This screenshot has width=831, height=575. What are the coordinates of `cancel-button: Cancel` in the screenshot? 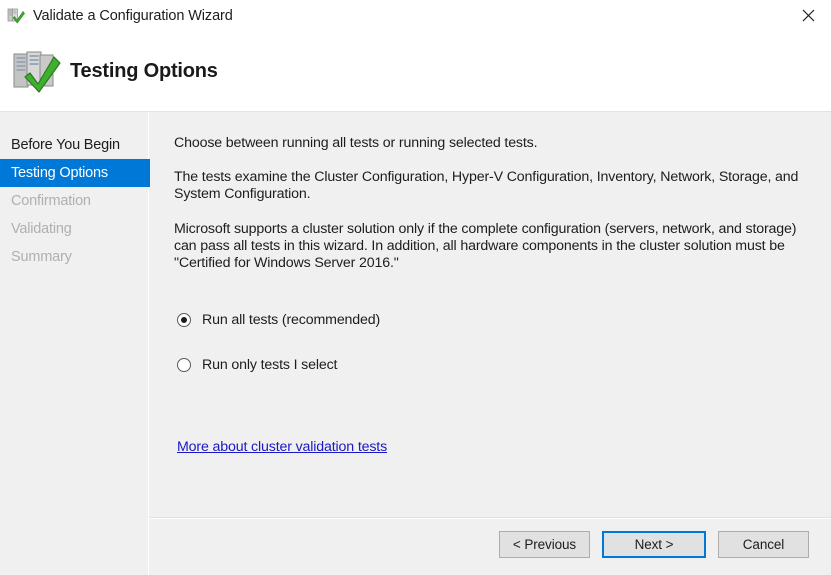 It's located at (763, 544).